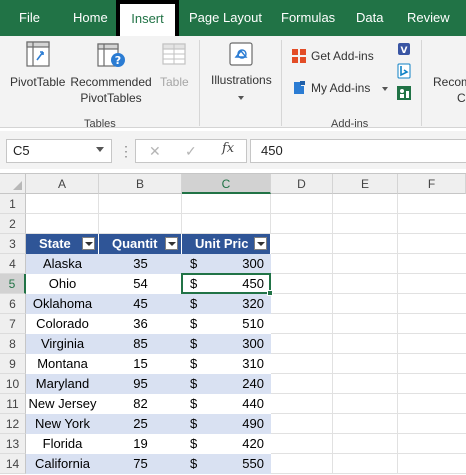 This screenshot has height=475, width=466. I want to click on pivottable-button: PivotTable, so click(38, 65).